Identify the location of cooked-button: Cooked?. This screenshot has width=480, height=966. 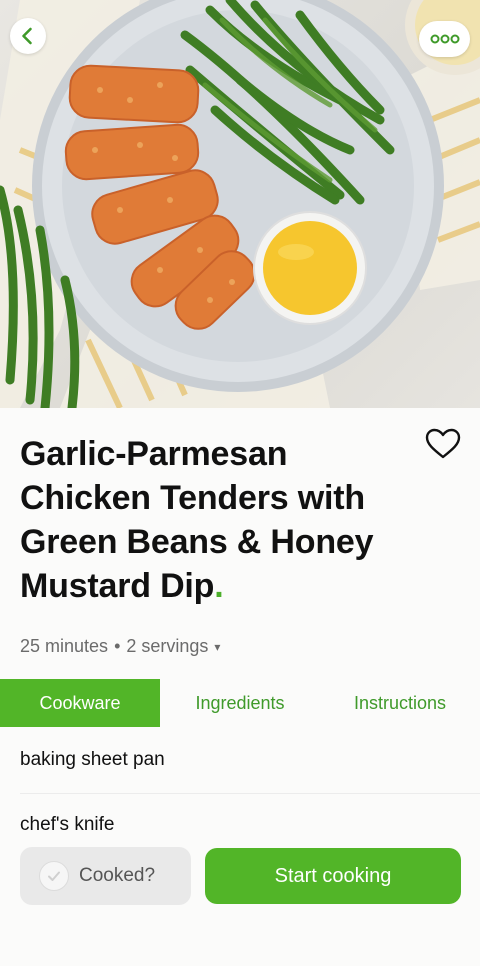
(105, 876).